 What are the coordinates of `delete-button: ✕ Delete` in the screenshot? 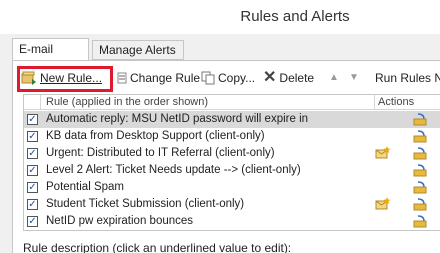 It's located at (288, 78).